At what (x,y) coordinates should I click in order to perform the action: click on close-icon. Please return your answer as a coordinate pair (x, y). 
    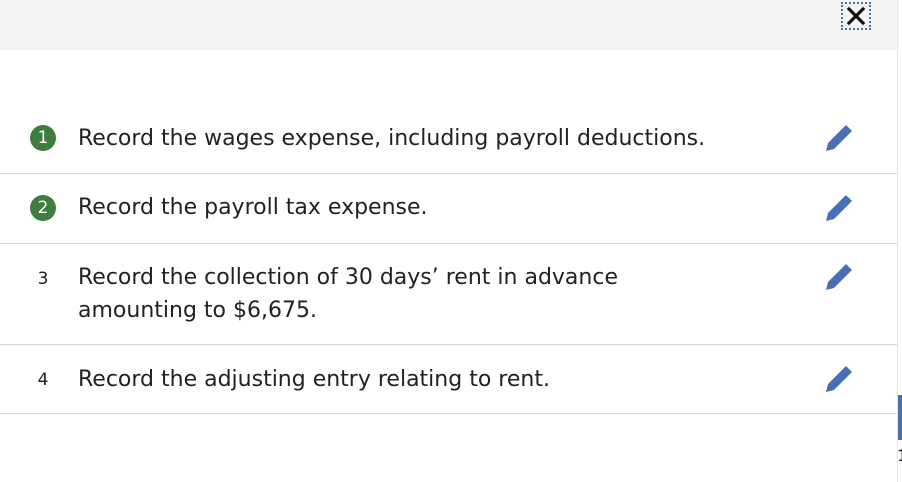
    Looking at the image, I should click on (856, 16).